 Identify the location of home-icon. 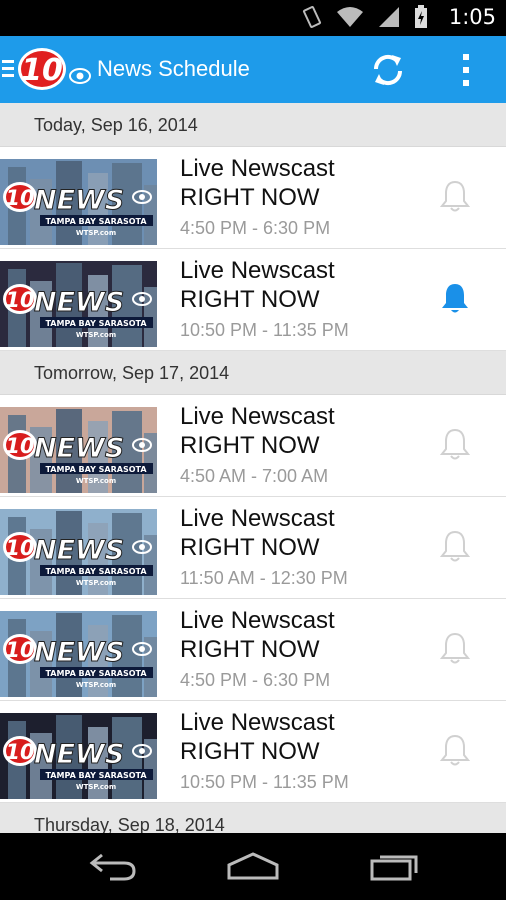
(253, 866).